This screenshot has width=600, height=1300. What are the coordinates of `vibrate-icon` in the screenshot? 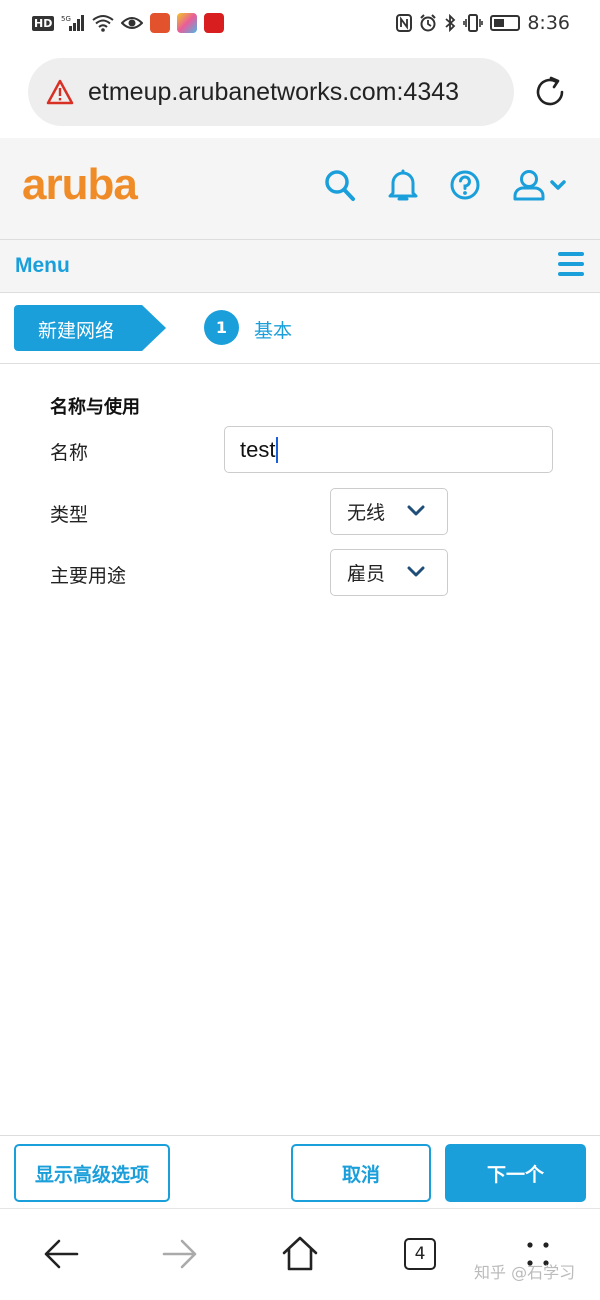 It's located at (473, 23).